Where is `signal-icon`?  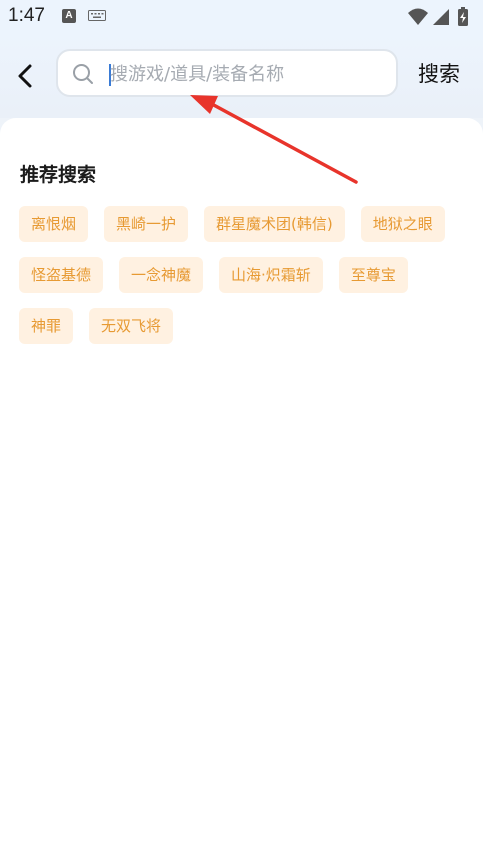 signal-icon is located at coordinates (441, 17).